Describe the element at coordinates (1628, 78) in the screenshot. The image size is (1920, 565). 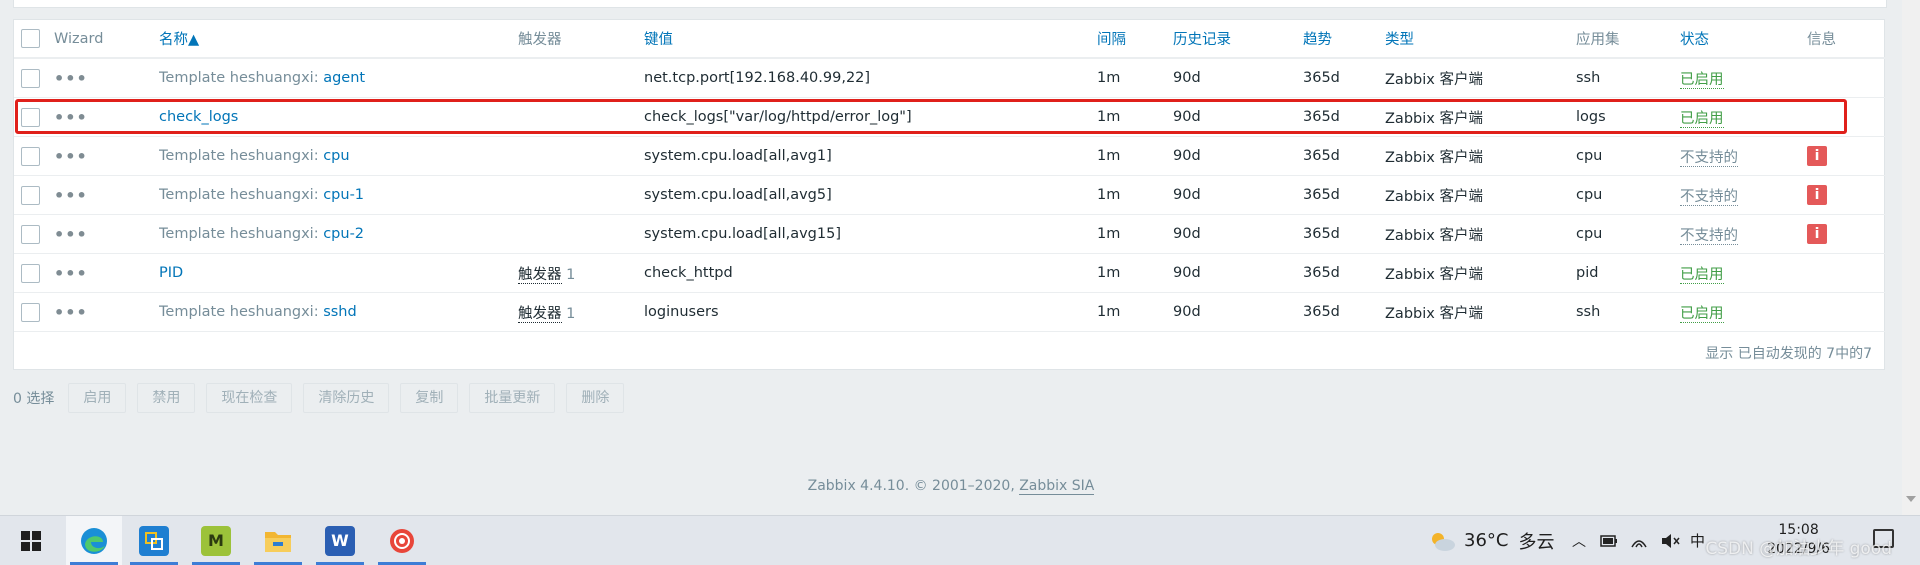
I see `item-application: ssh` at that location.